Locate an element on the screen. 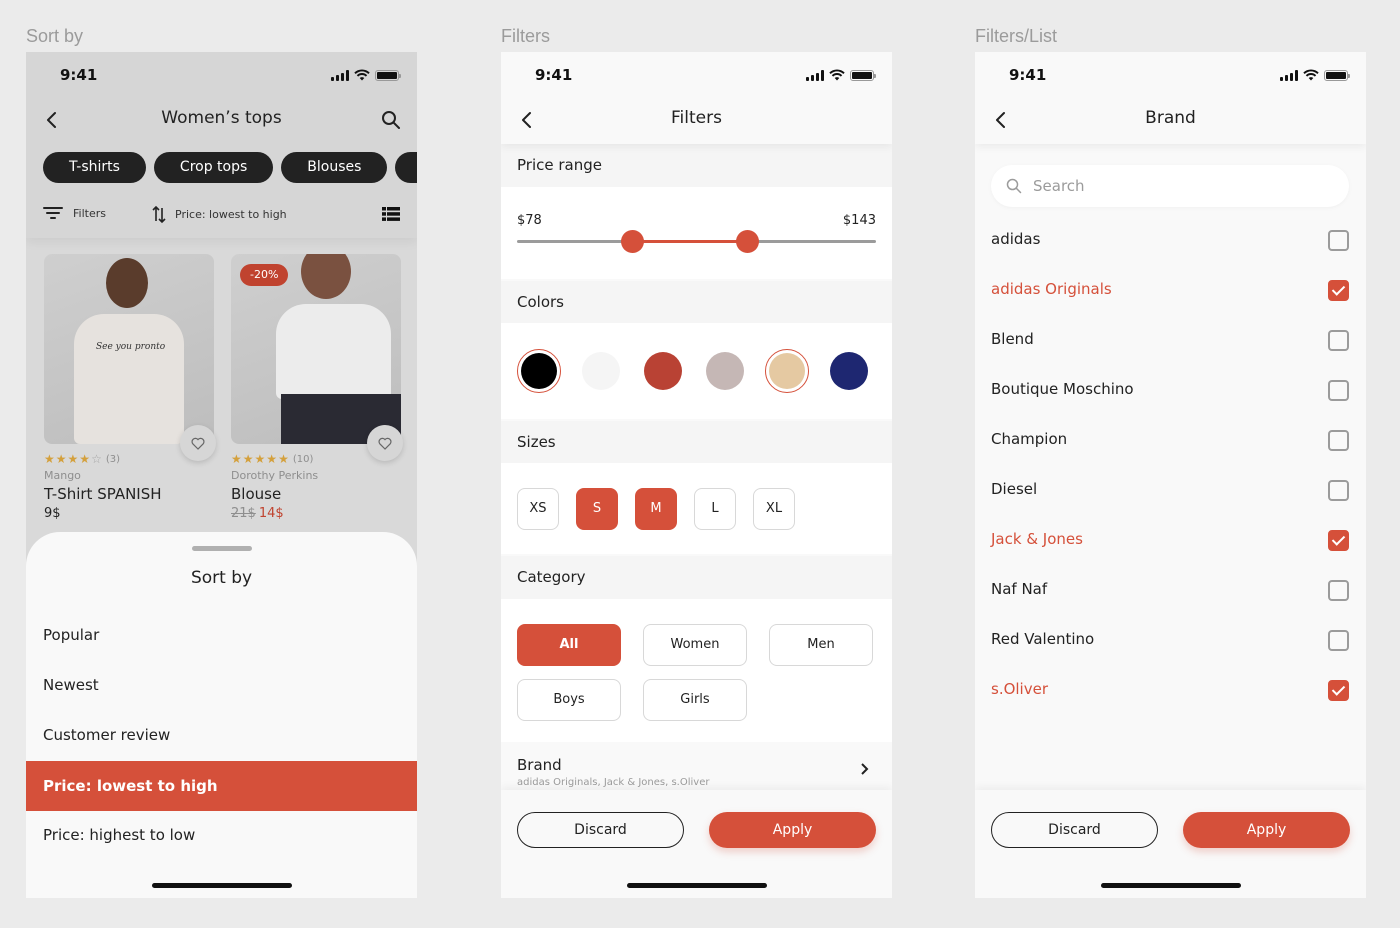  chevron-right-icon is located at coordinates (865, 769).